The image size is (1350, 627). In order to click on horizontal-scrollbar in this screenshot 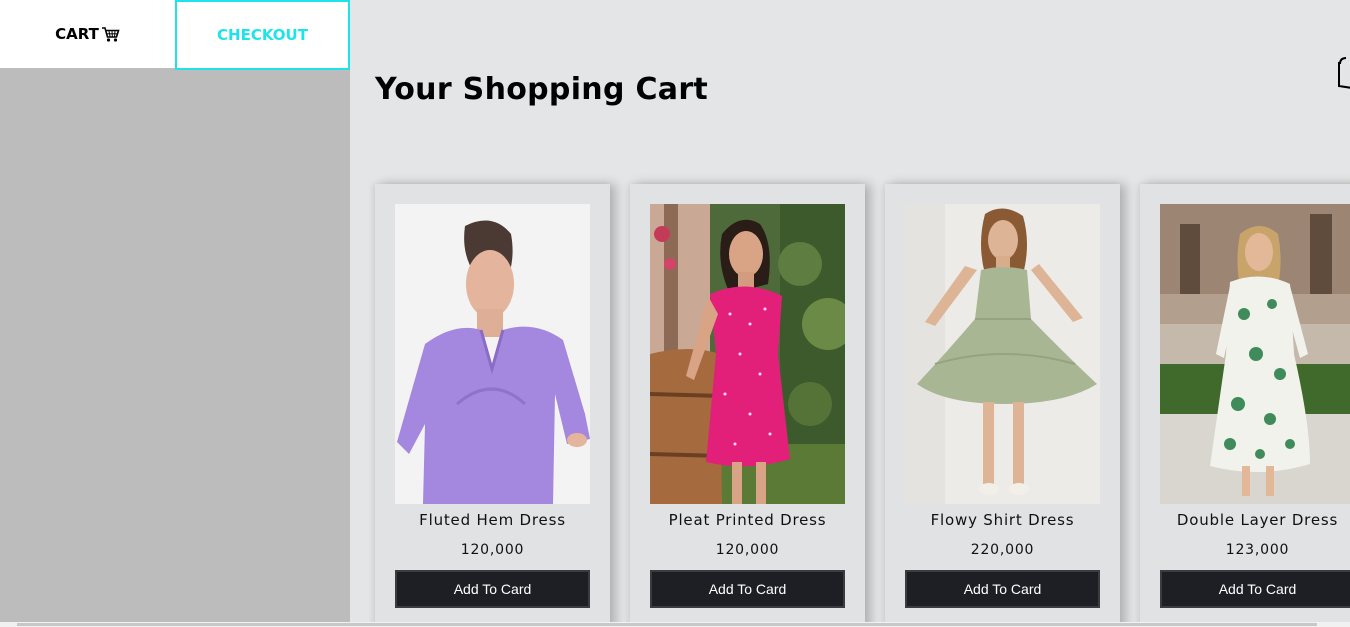, I will do `click(675, 624)`.